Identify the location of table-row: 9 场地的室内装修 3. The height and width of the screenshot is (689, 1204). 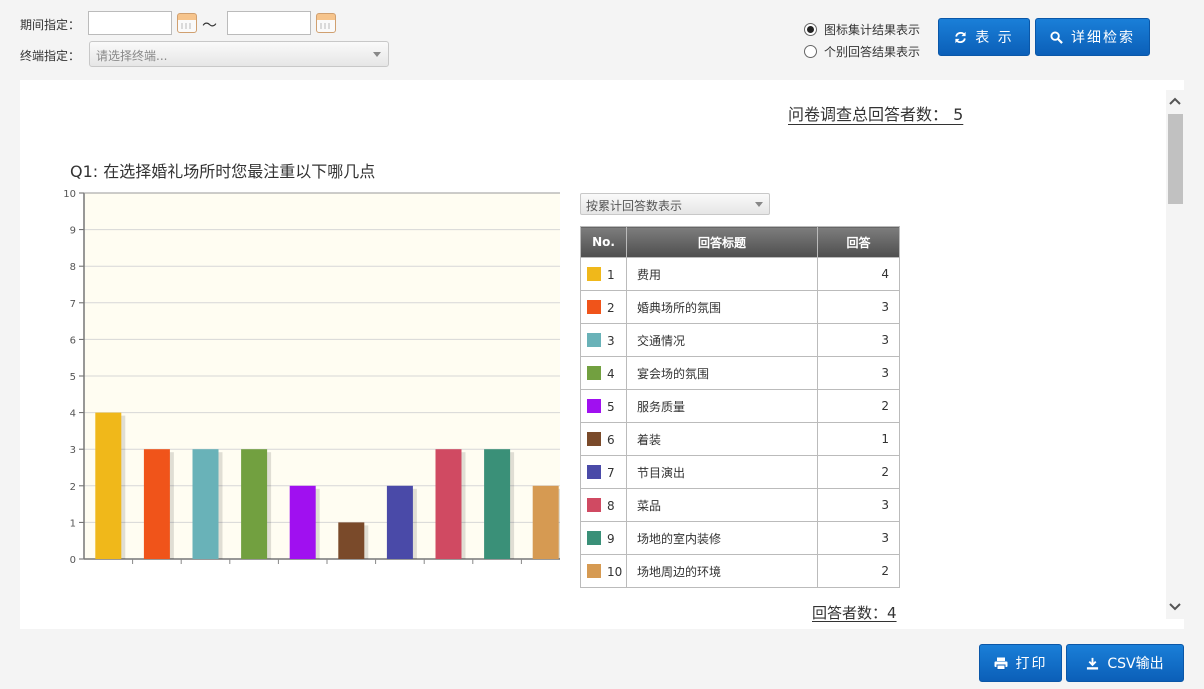
(740, 538).